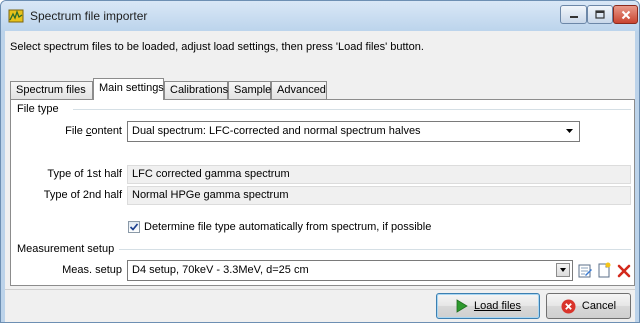 Image resolution: width=640 pixels, height=323 pixels. Describe the element at coordinates (93, 131) in the screenshot. I see `file-content-label: File content` at that location.